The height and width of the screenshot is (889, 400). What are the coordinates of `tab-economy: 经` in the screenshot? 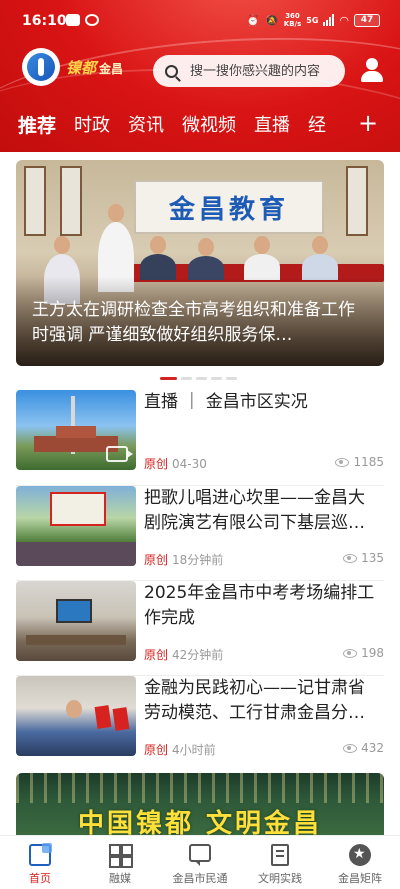 It's located at (317, 124).